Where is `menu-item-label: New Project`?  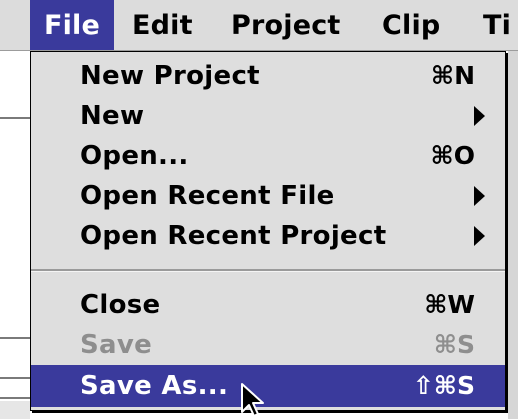 menu-item-label: New Project is located at coordinates (170, 76).